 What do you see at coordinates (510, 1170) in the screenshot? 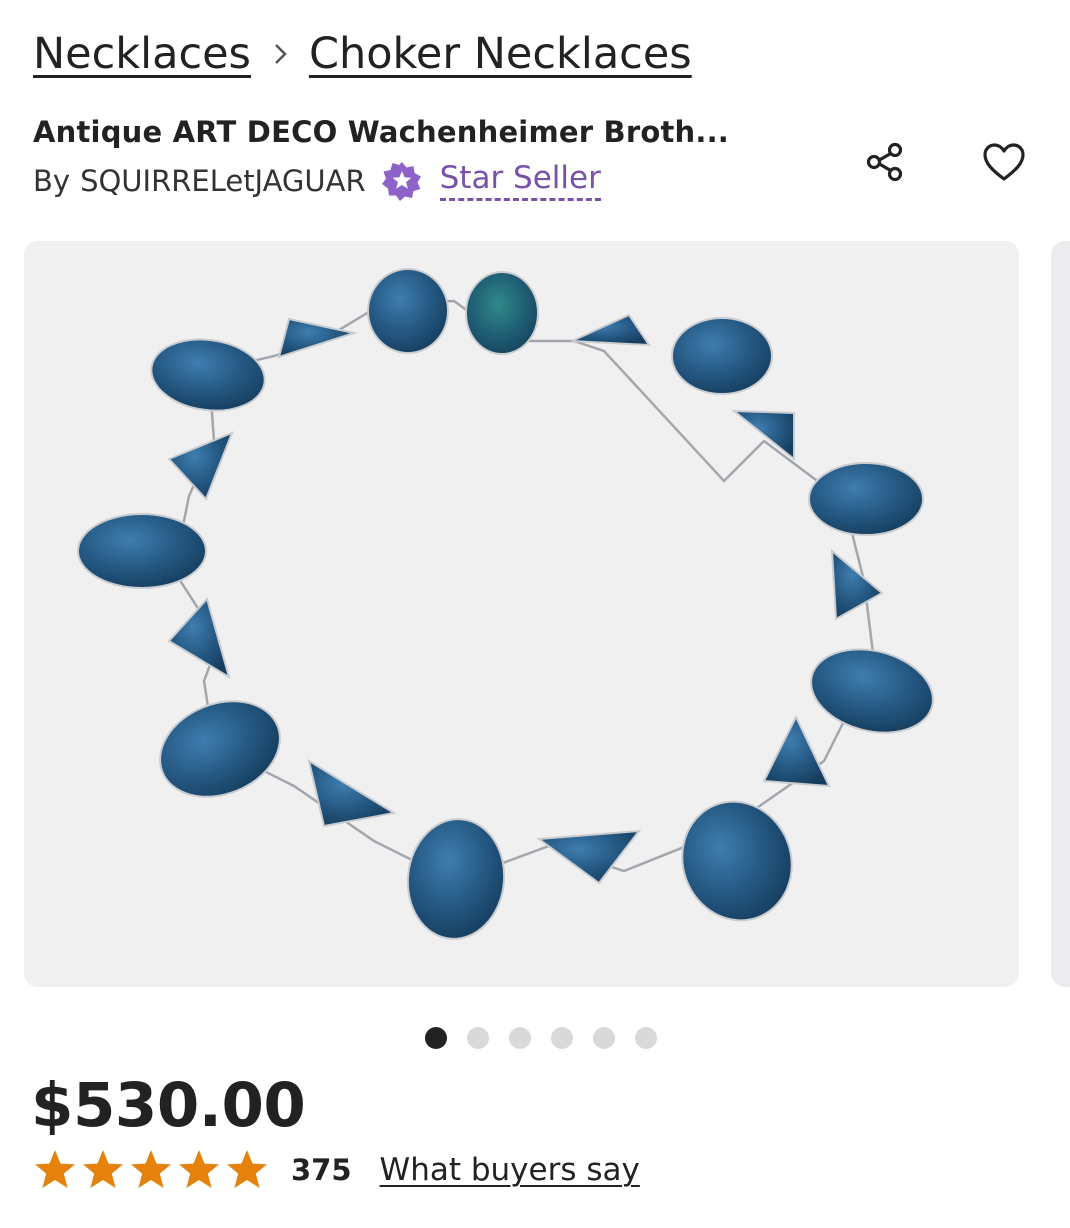
I see `what-buyers-say-link: What buyers say` at bounding box center [510, 1170].